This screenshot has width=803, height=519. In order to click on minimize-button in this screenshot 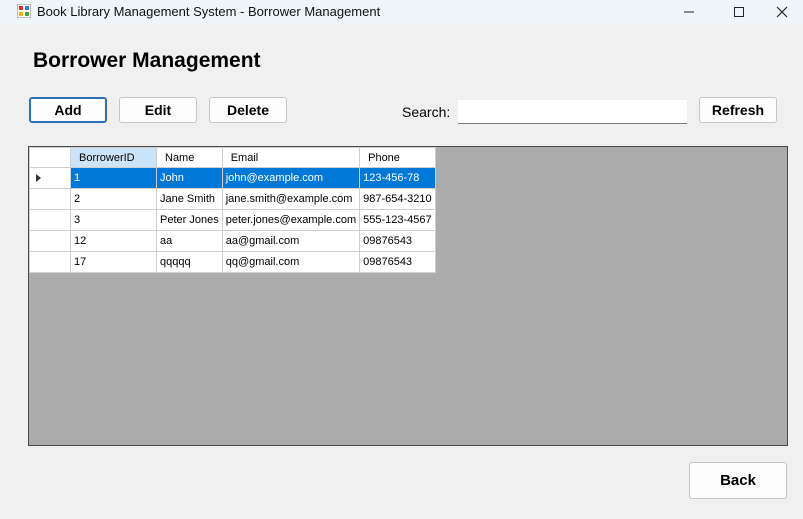, I will do `click(689, 12)`.